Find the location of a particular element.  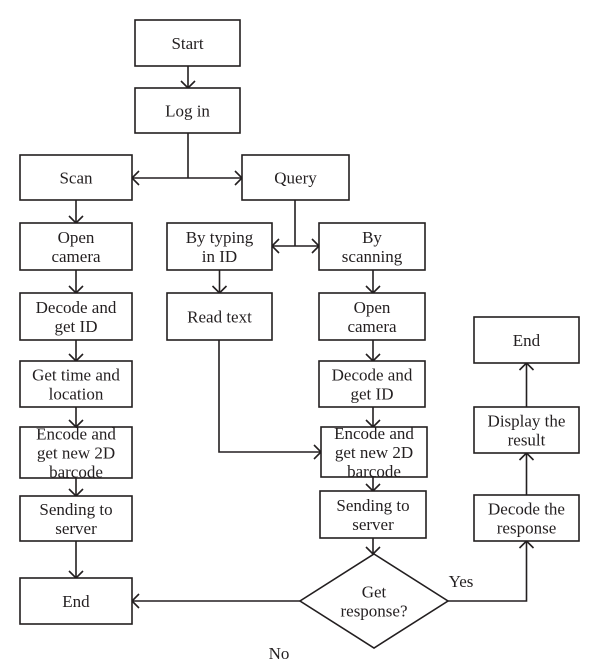

node-label: response? is located at coordinates (373, 611).